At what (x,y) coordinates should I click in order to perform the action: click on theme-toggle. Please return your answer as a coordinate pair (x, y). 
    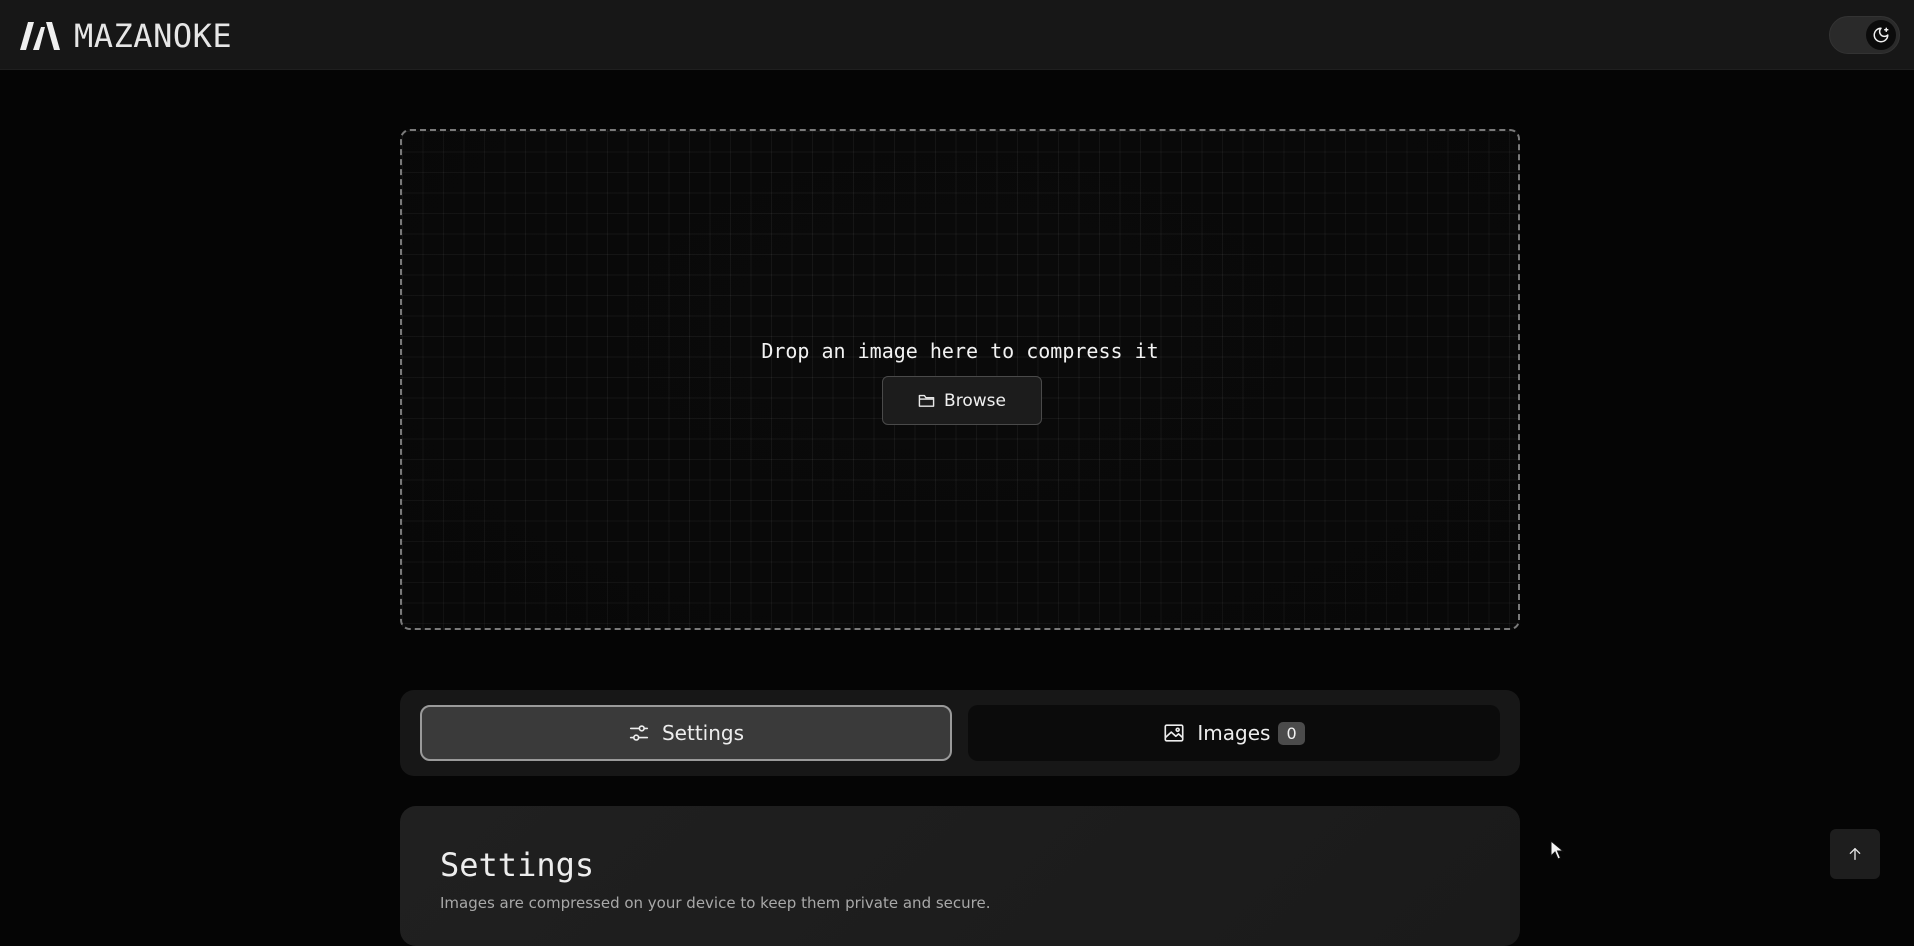
    Looking at the image, I should click on (1864, 35).